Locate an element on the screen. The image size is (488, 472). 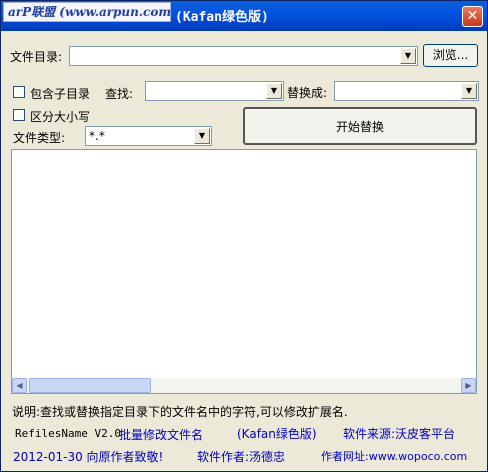
replace-label: 替换成: is located at coordinates (307, 93).